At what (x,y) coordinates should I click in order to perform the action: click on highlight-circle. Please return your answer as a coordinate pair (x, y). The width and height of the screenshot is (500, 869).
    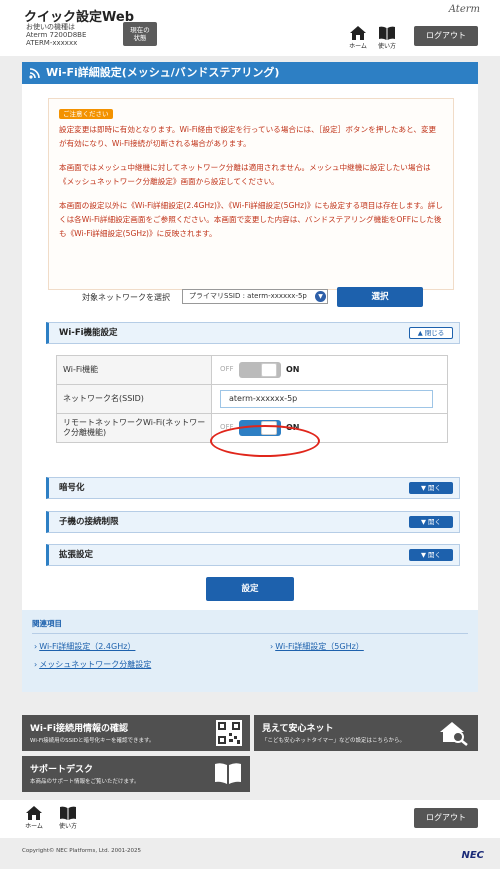
    Looking at the image, I should click on (265, 441).